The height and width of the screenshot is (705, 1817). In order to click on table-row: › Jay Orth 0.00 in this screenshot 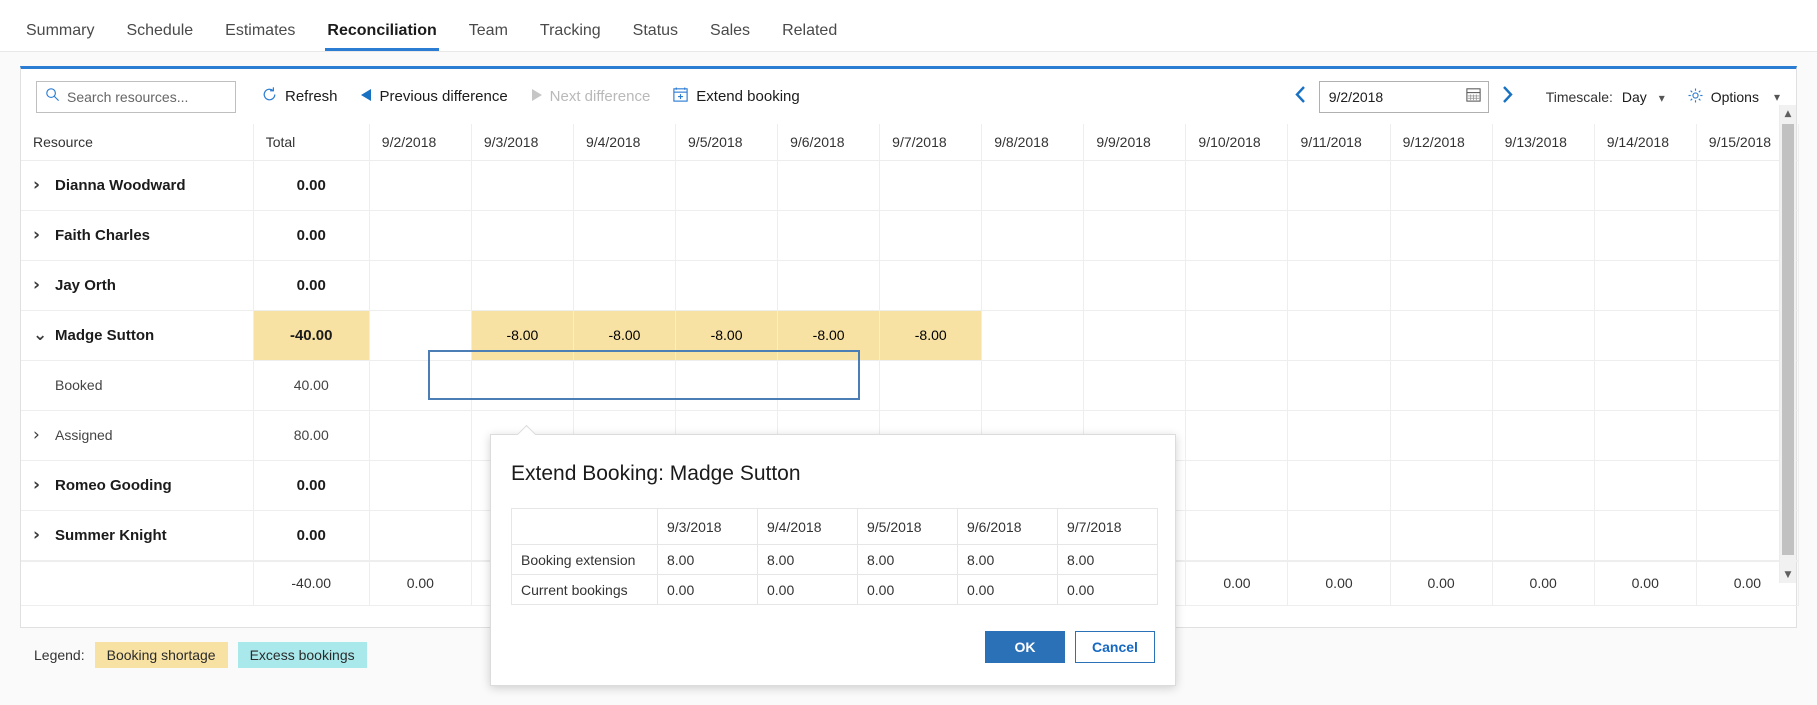, I will do `click(910, 285)`.